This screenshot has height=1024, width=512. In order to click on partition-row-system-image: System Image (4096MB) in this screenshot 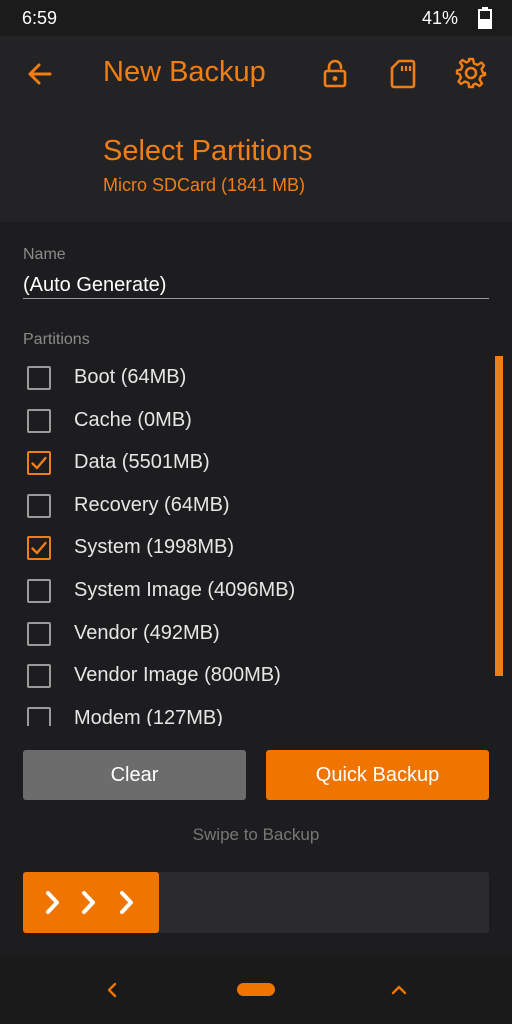, I will do `click(256, 592)`.